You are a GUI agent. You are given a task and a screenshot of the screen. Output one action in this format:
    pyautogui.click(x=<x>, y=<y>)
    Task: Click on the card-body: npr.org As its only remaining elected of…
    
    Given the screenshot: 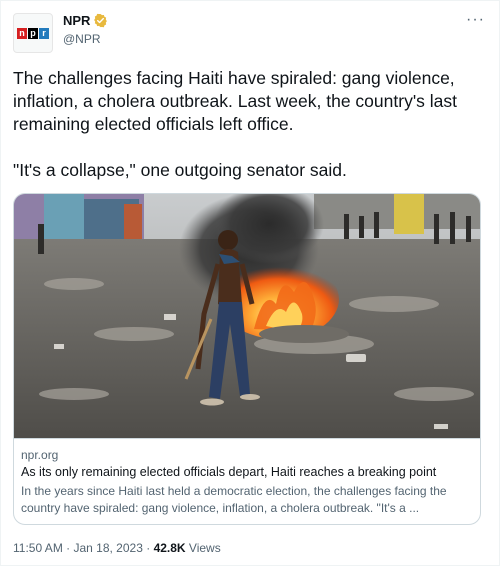 What is the action you would take?
    pyautogui.click(x=247, y=477)
    